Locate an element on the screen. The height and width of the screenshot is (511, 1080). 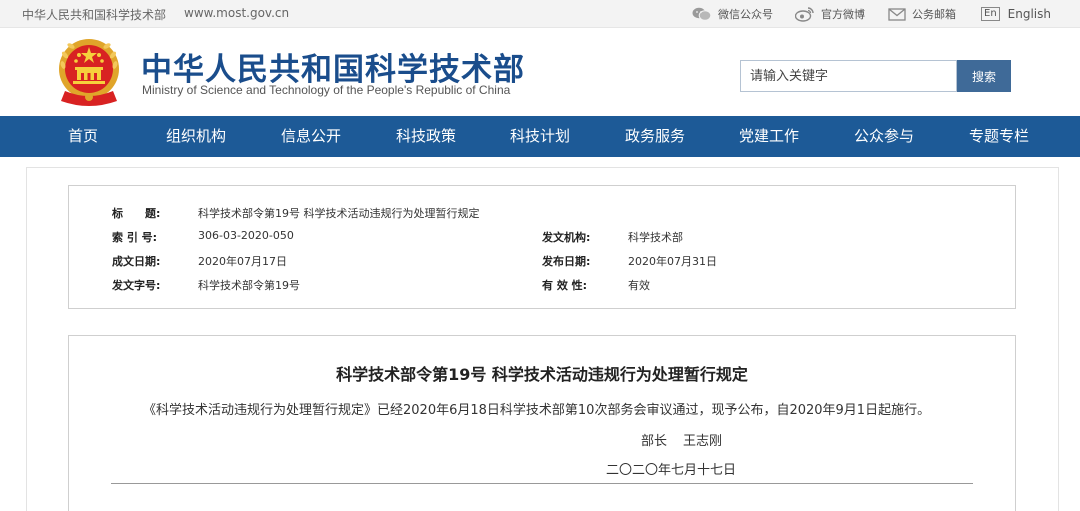
meta-docno-value: 科学技术部令第19号 is located at coordinates (249, 285).